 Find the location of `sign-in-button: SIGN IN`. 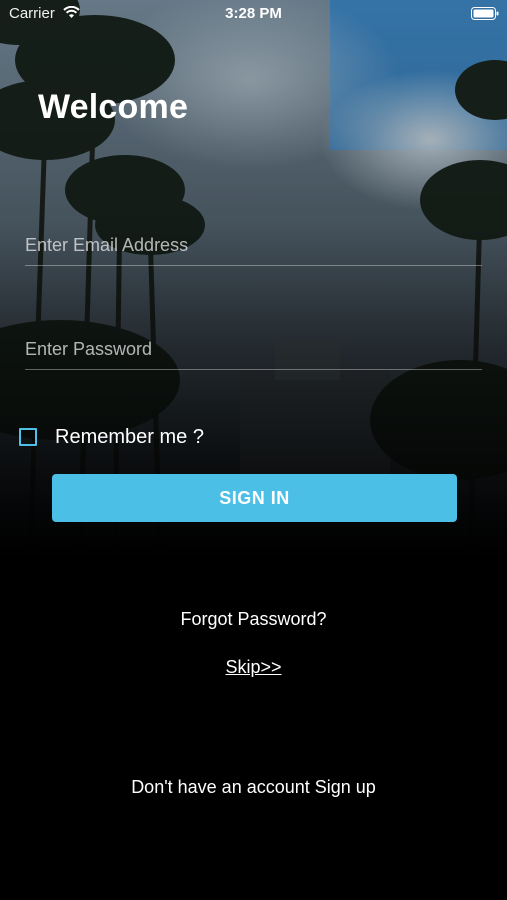

sign-in-button: SIGN IN is located at coordinates (254, 498).